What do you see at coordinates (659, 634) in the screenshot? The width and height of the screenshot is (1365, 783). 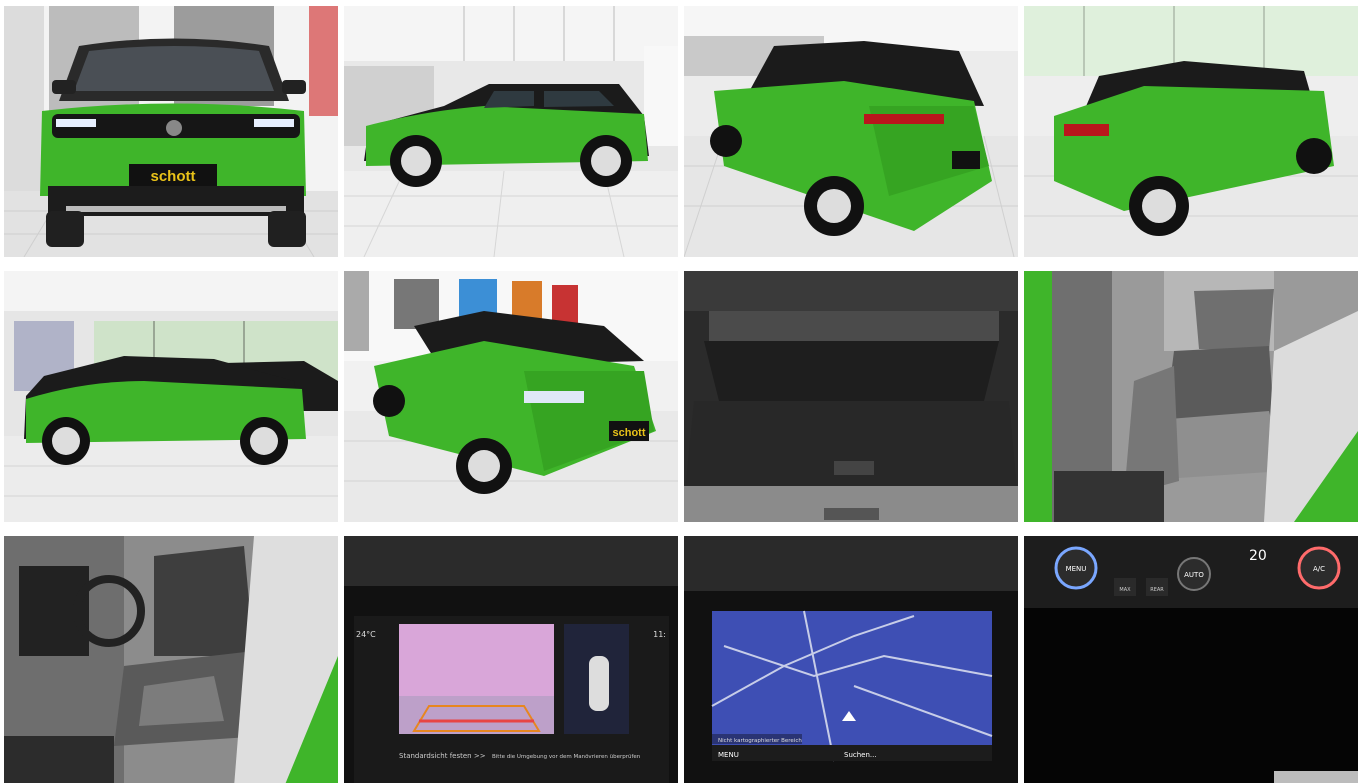 I see `camera-time-text: 11:` at bounding box center [659, 634].